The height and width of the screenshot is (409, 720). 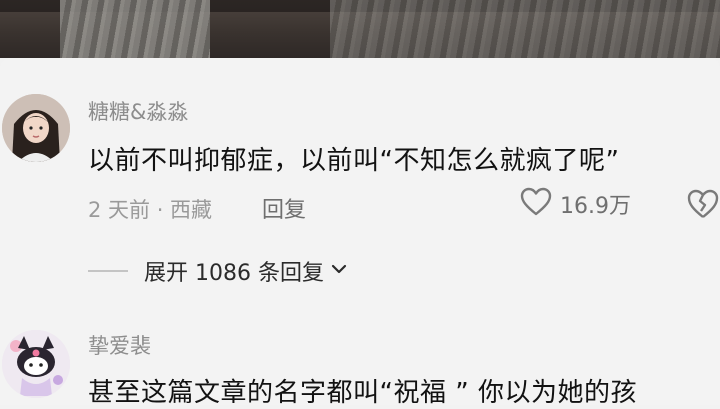 I want to click on comment-text: 甚至这篇文章的名字都叫“祝福 ” 你以为她的孩, so click(x=362, y=393).